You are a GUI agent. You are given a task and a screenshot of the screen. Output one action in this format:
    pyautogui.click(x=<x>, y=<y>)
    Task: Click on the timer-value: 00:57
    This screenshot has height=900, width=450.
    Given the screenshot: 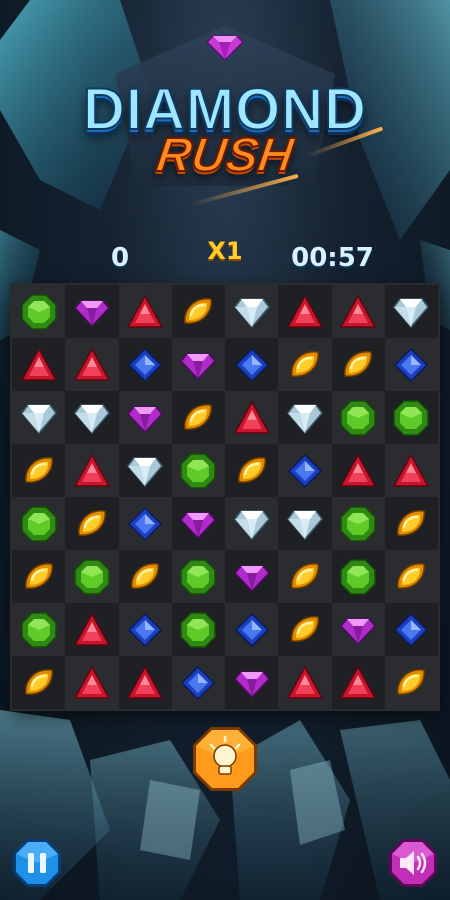 What is the action you would take?
    pyautogui.click(x=332, y=258)
    